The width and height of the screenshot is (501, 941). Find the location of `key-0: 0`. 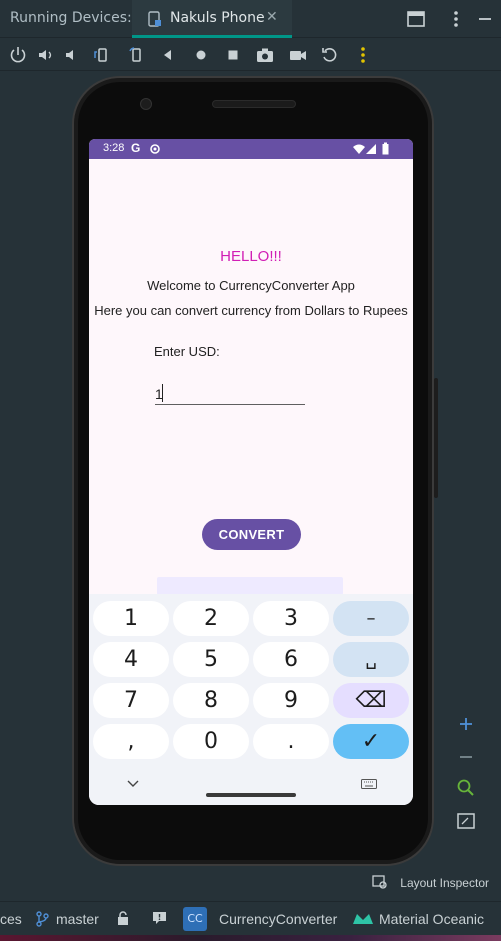

key-0: 0 is located at coordinates (211, 741).